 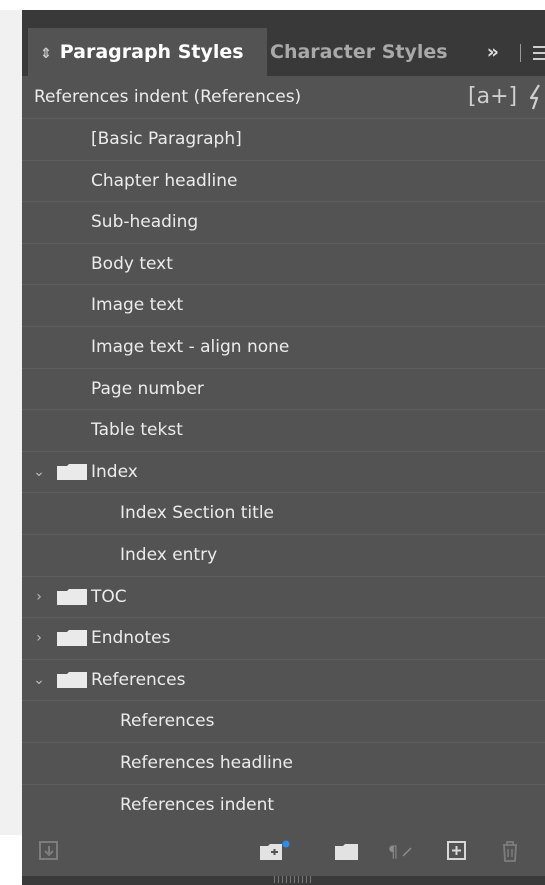 I want to click on trash-icon, so click(x=510, y=851).